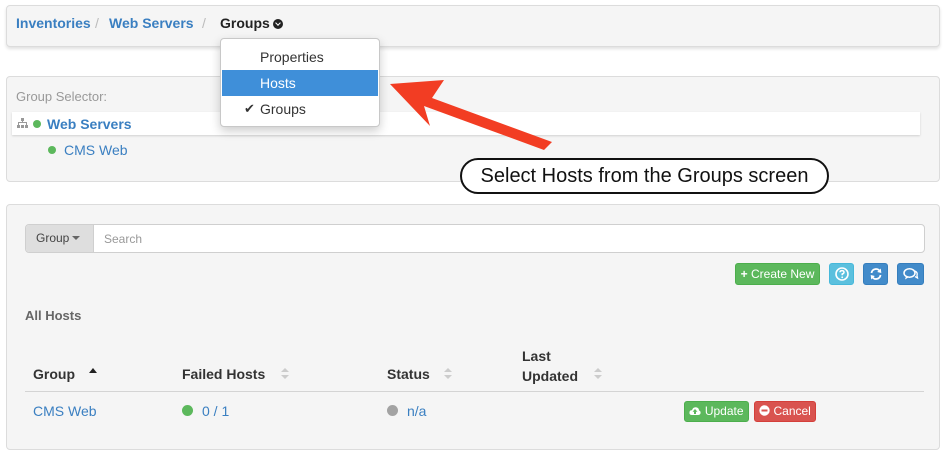  I want to click on check-icon: ✔, so click(249, 108).